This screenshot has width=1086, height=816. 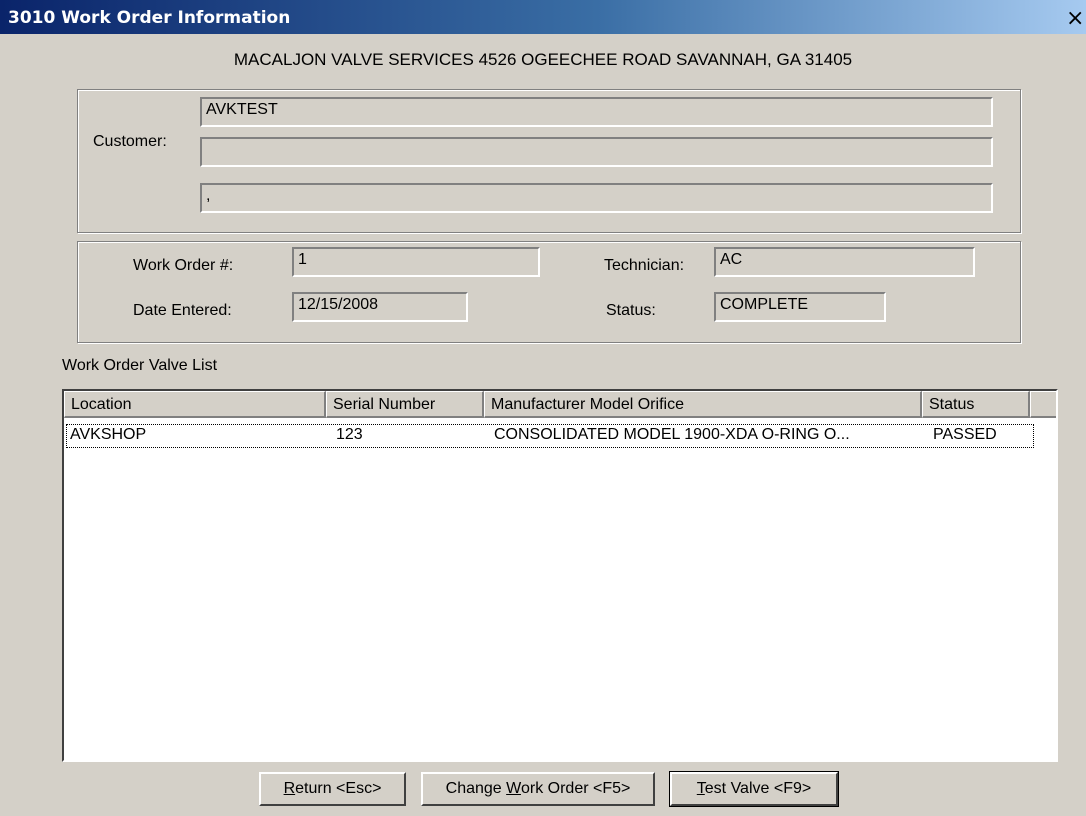 I want to click on valve-list-title: Work Order Valve List, so click(x=140, y=365).